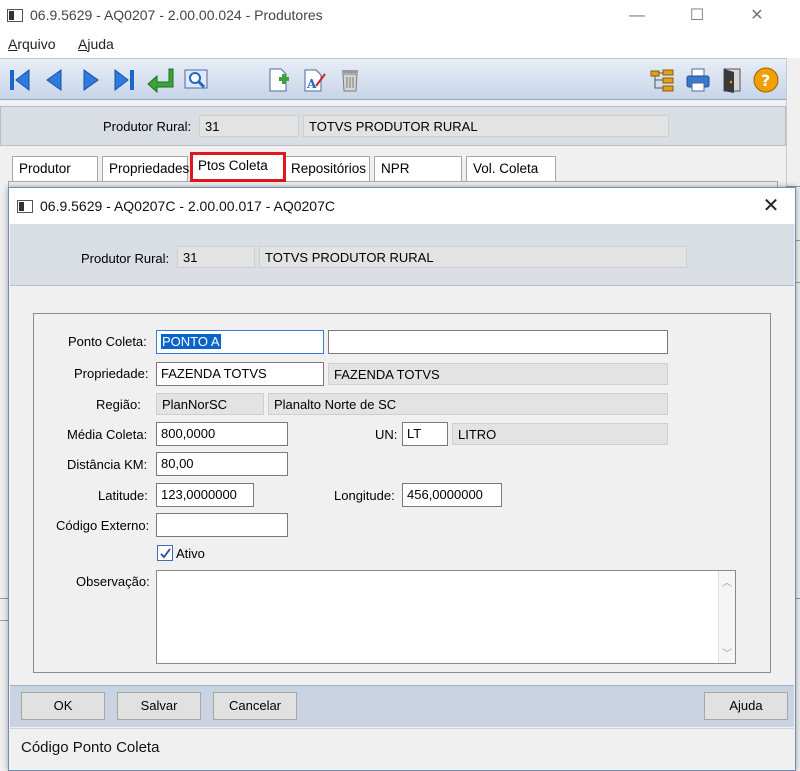  Describe the element at coordinates (160, 80) in the screenshot. I see `confirm-return-icon` at that location.